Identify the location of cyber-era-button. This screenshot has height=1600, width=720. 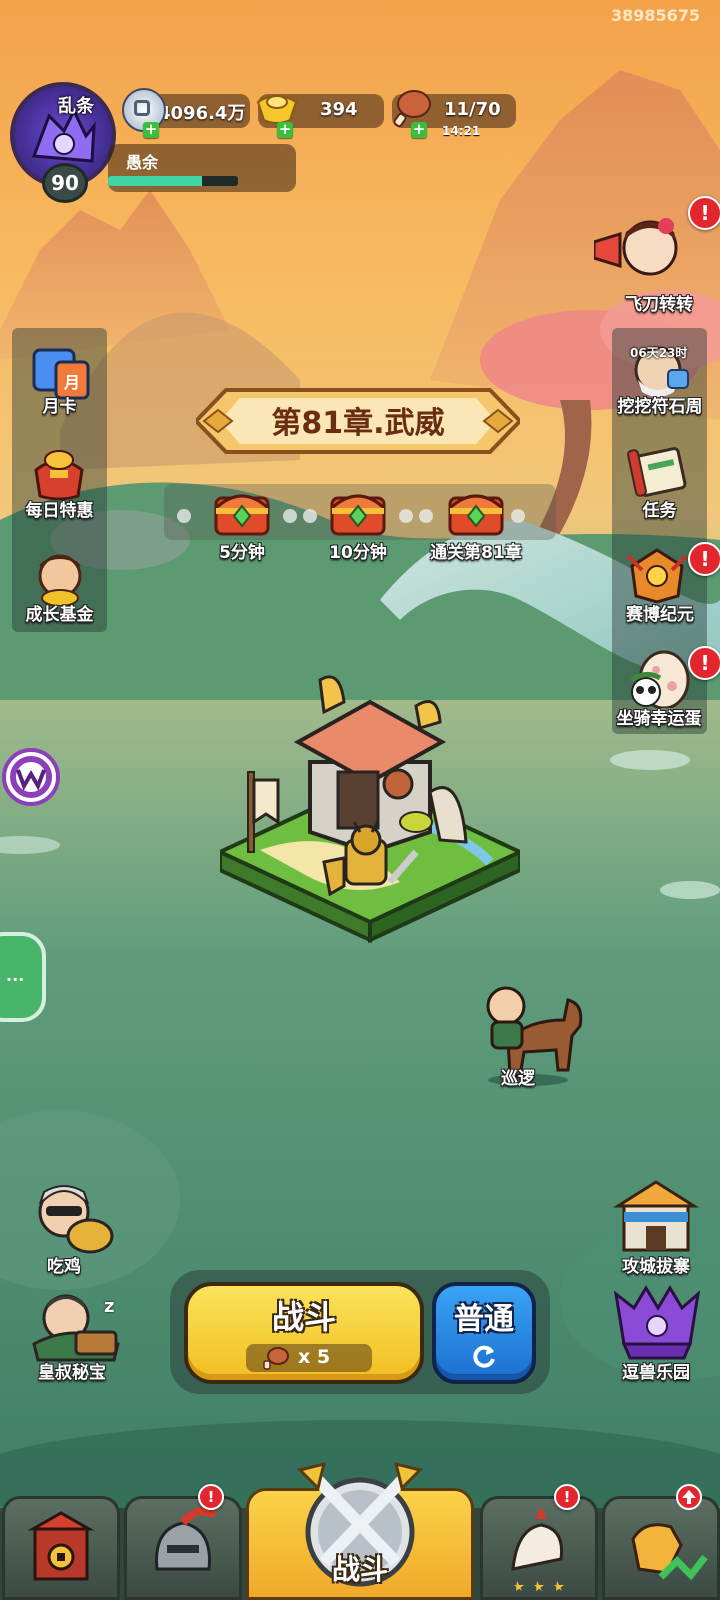
(657, 575).